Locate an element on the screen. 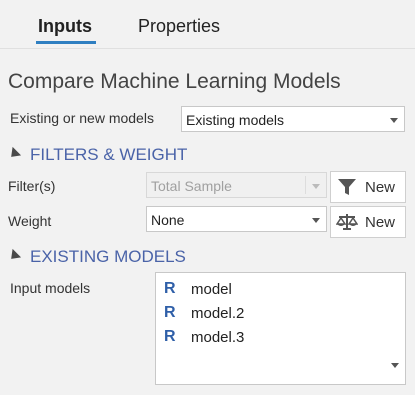 The height and width of the screenshot is (395, 415). existing-or-new-value: Existing models is located at coordinates (235, 120).